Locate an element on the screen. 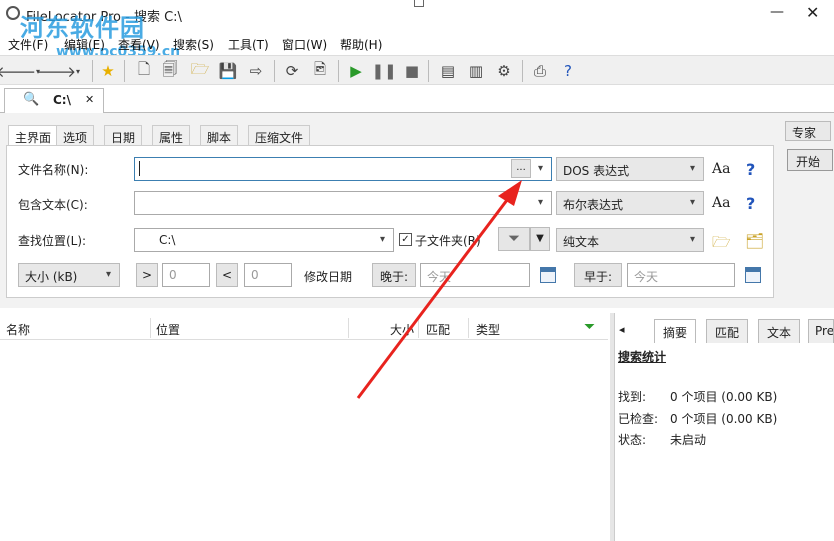  image-document-icon: 🖻 is located at coordinates (320, 70).